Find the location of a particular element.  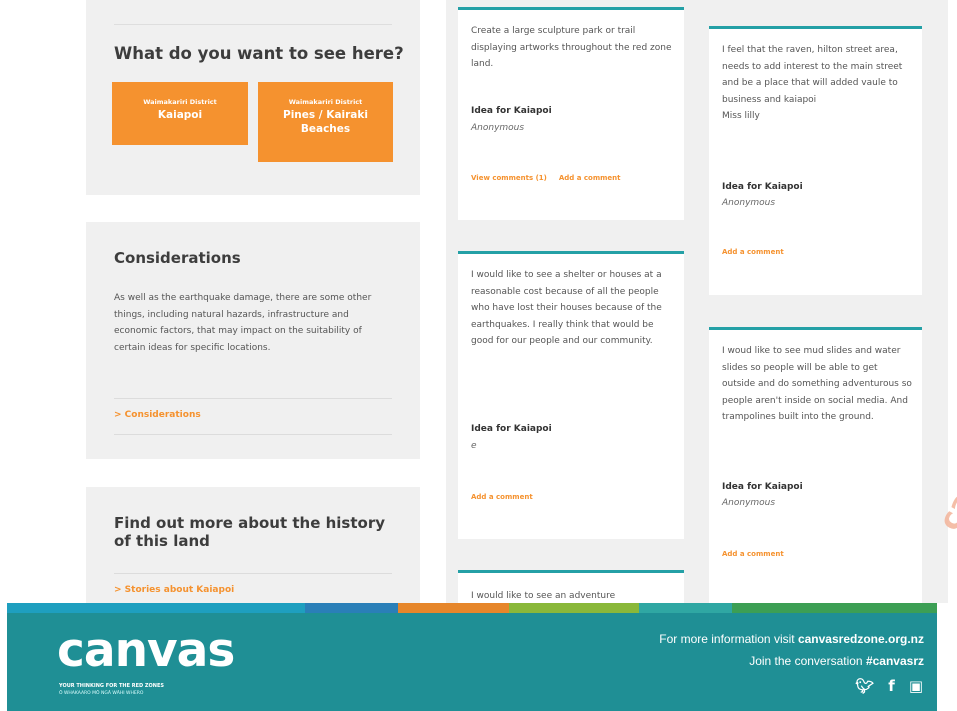

card-actions: View comments (1) Add a comment is located at coordinates (546, 178).